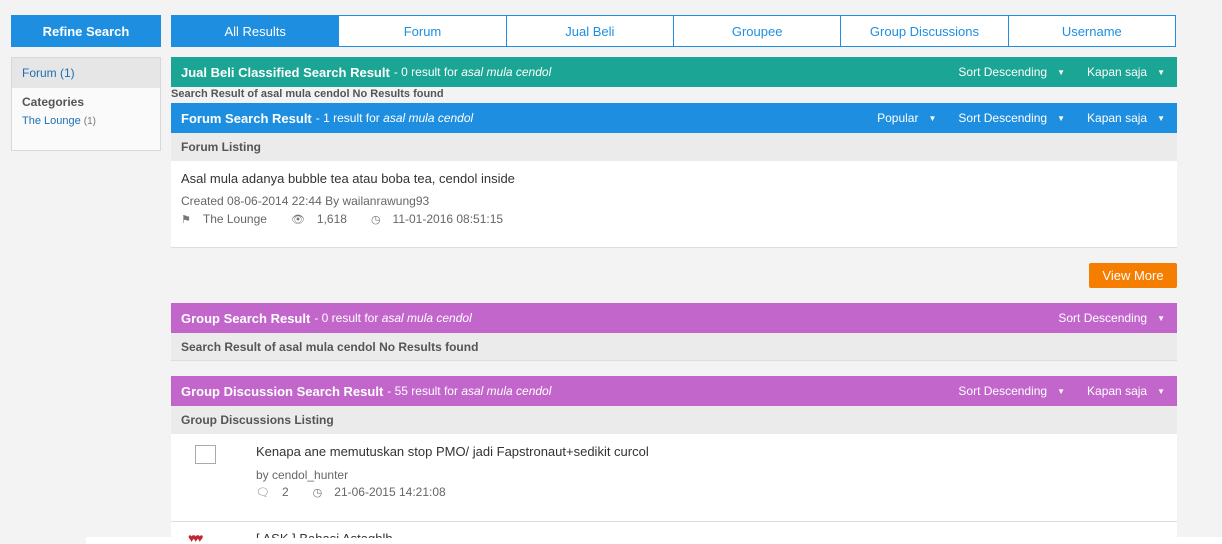  Describe the element at coordinates (758, 31) in the screenshot. I see `tab-groupee: Groupee` at that location.